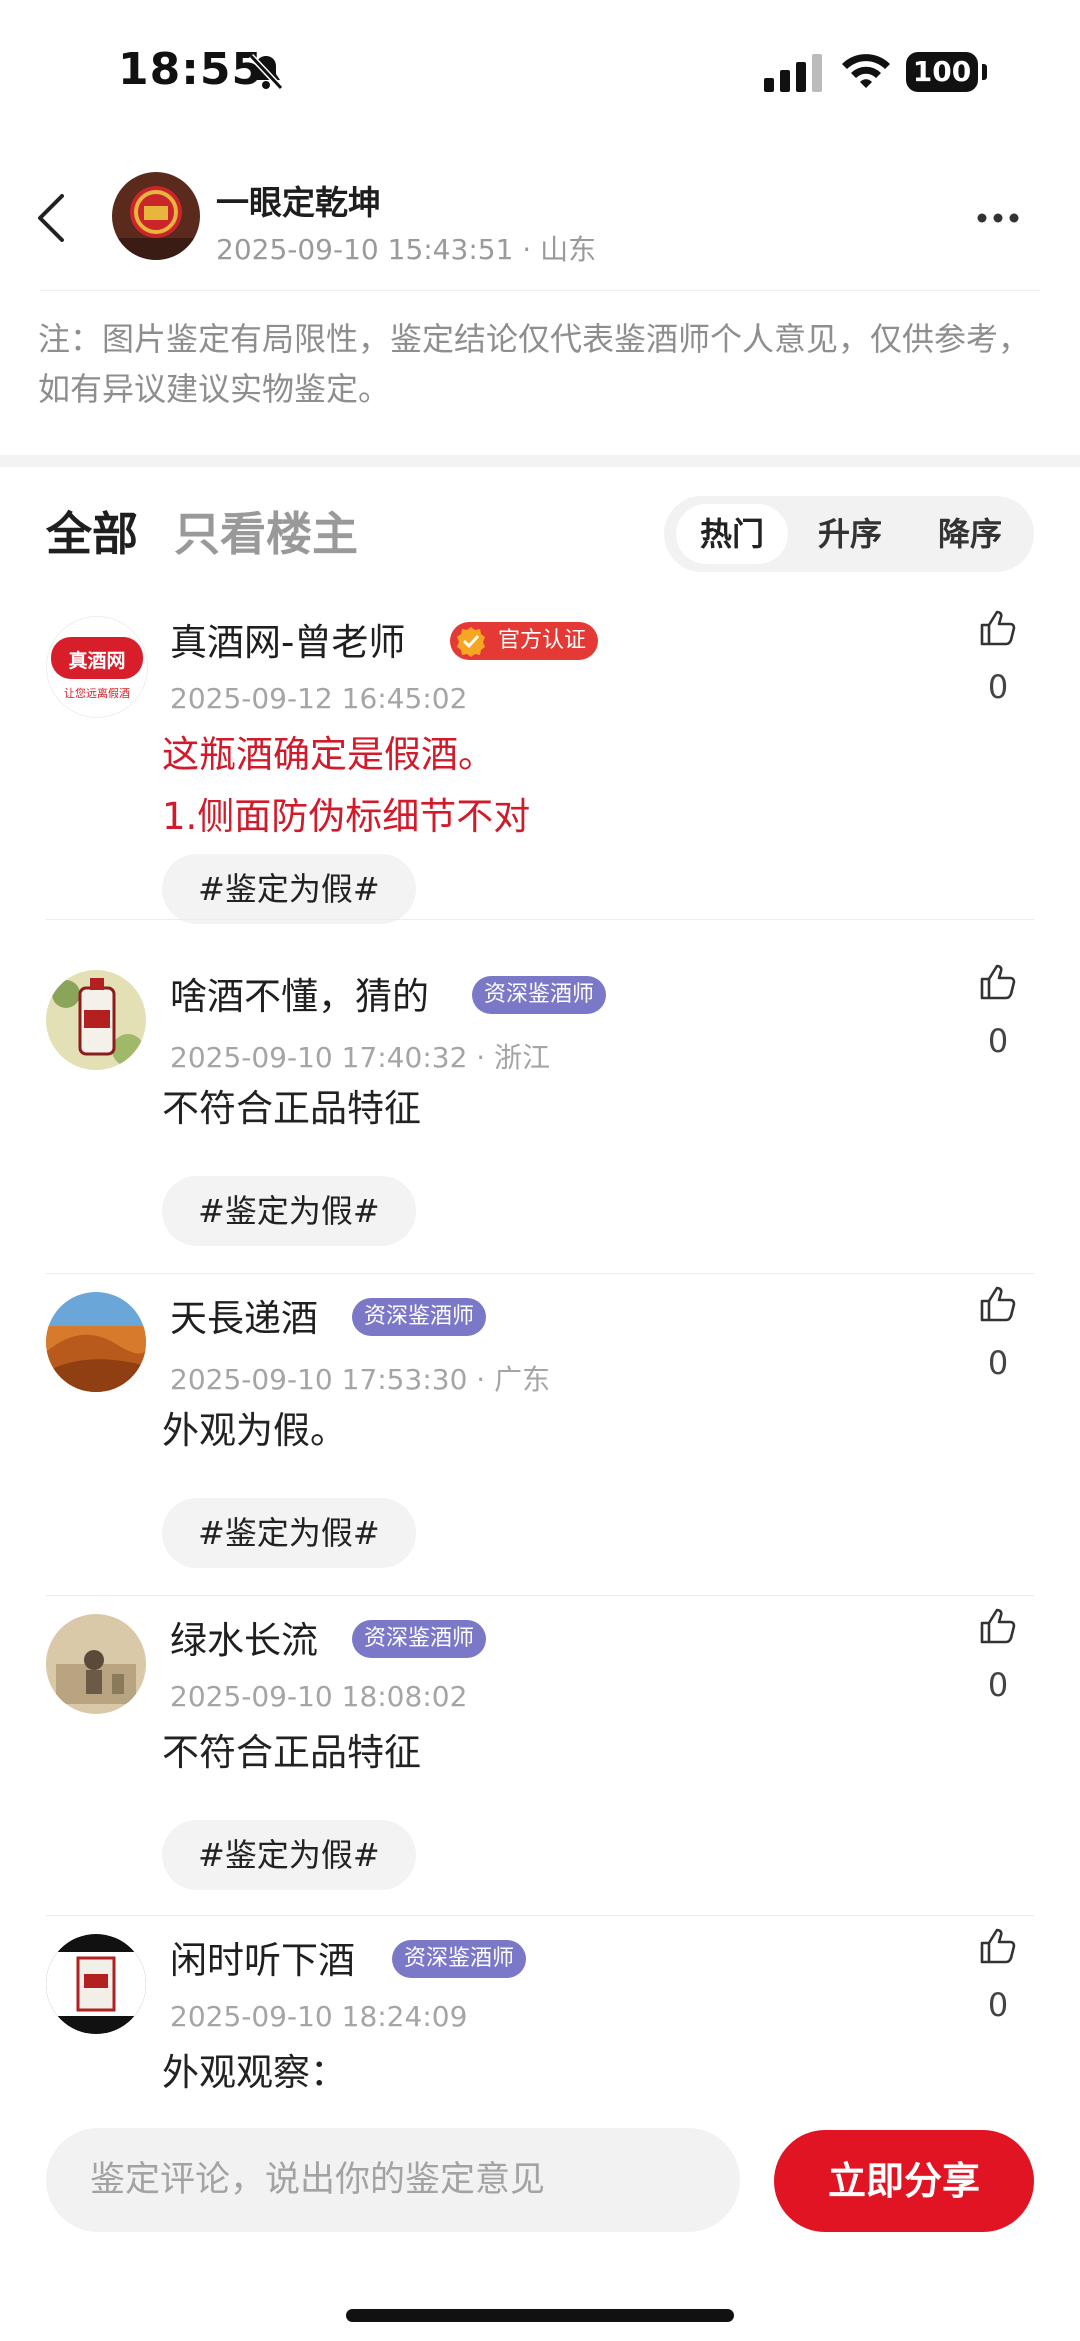 Image resolution: width=1080 pixels, height=2341 pixels. I want to click on comment-time: 2025-09-10 17:53:30 · 广东, so click(360, 1379).